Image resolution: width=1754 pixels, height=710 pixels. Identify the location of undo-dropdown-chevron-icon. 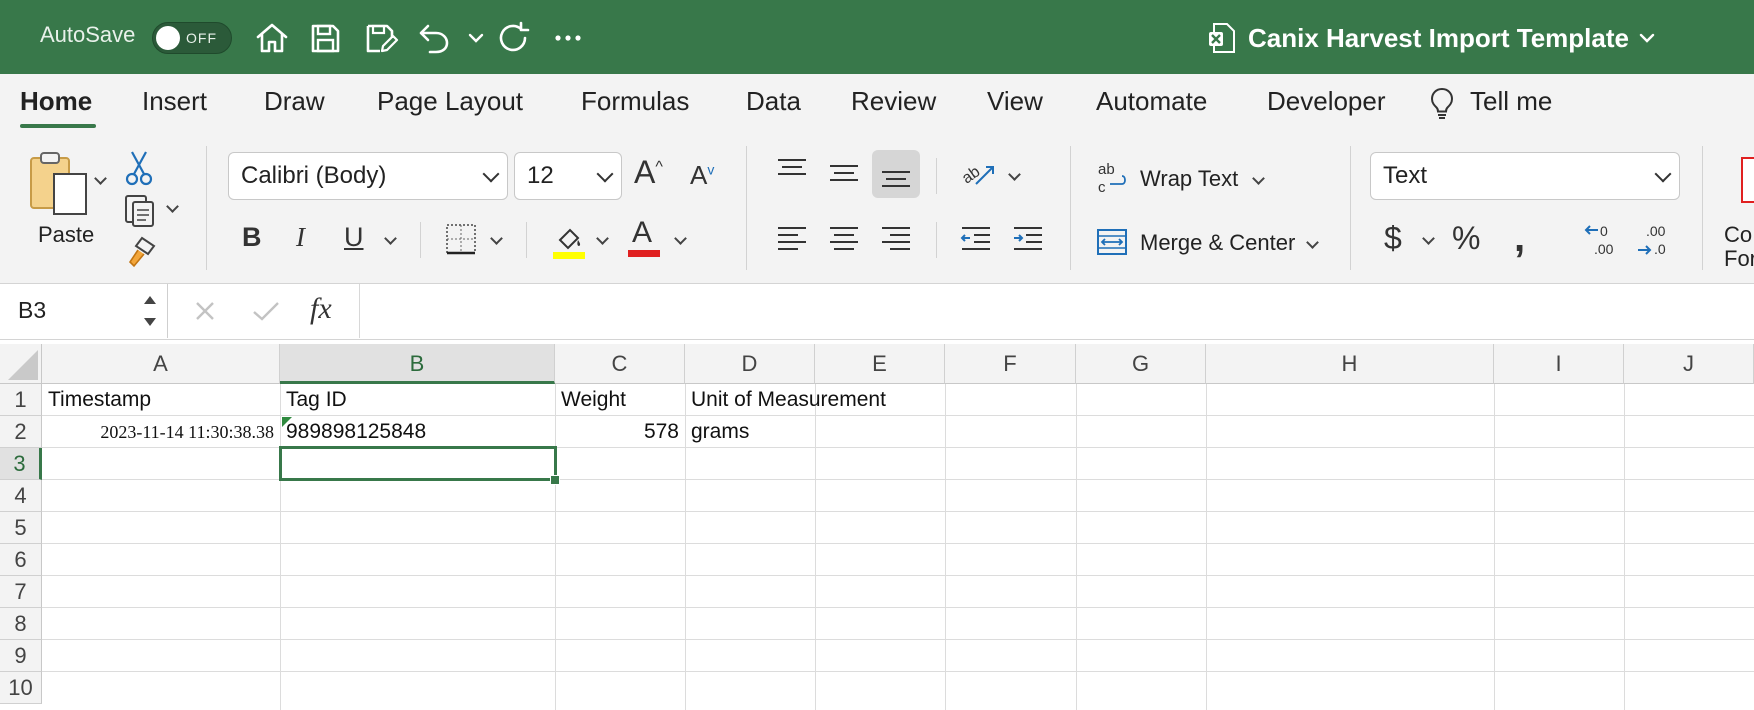
(470, 38).